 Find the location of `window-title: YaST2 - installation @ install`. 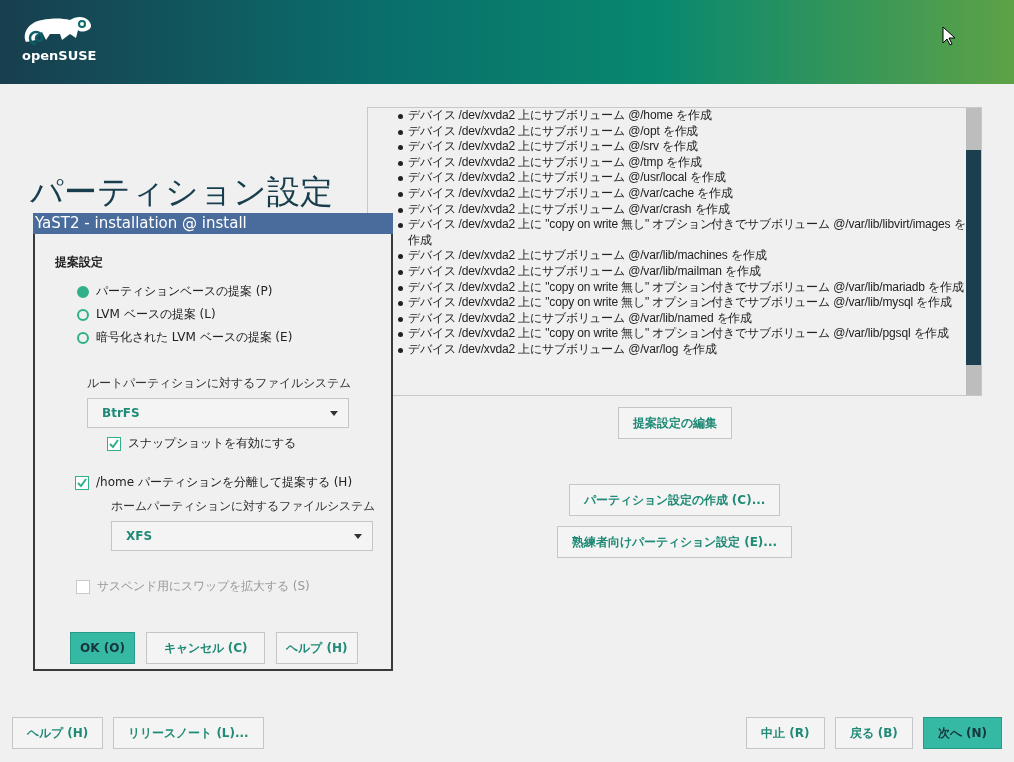

window-title: YaST2 - installation @ install is located at coordinates (213, 223).